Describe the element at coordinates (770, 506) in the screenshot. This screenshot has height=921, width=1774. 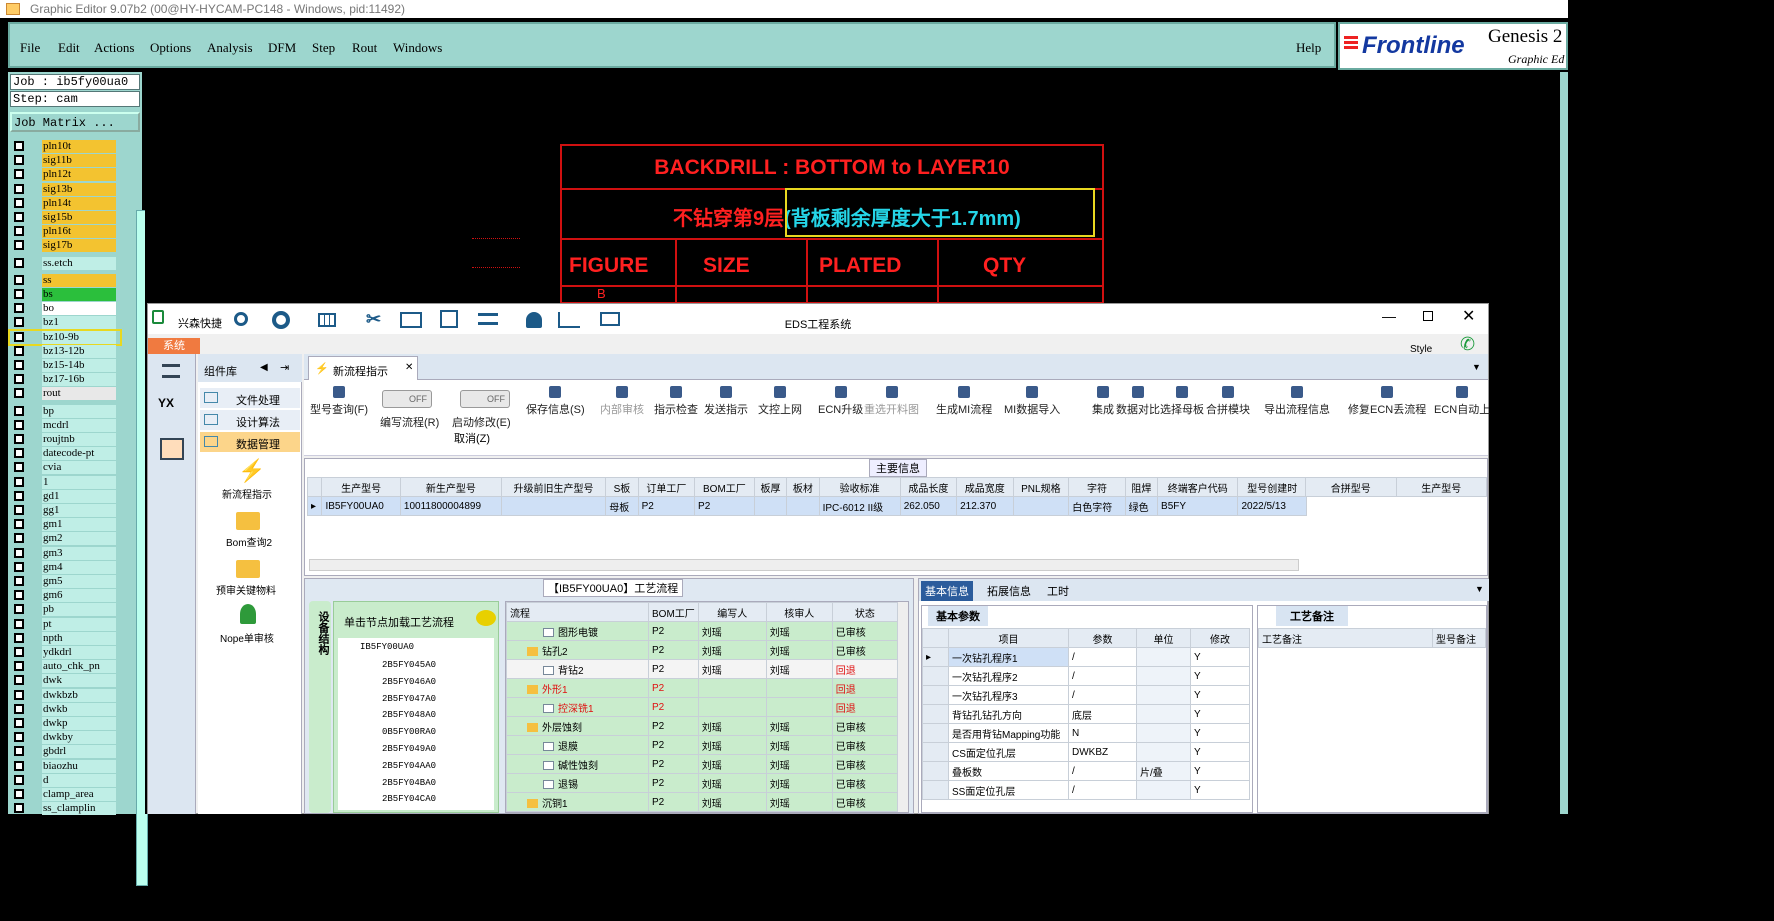
I see `main-cell` at that location.